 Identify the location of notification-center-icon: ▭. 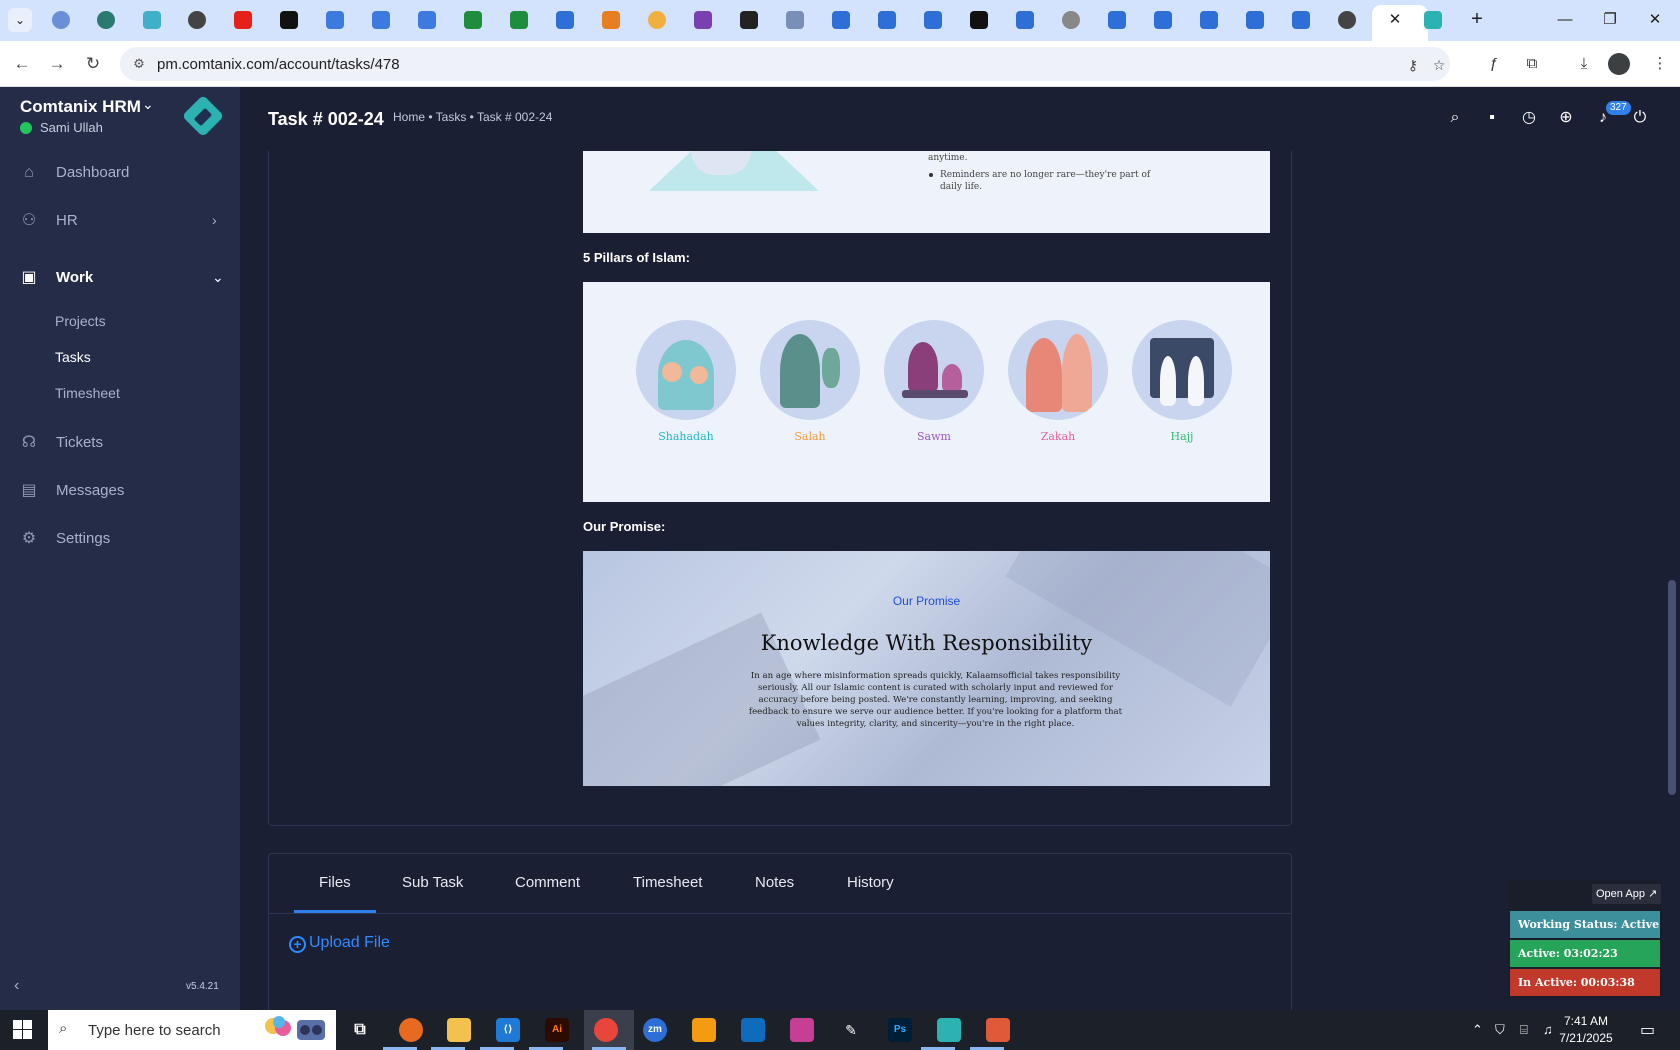
(1647, 1030).